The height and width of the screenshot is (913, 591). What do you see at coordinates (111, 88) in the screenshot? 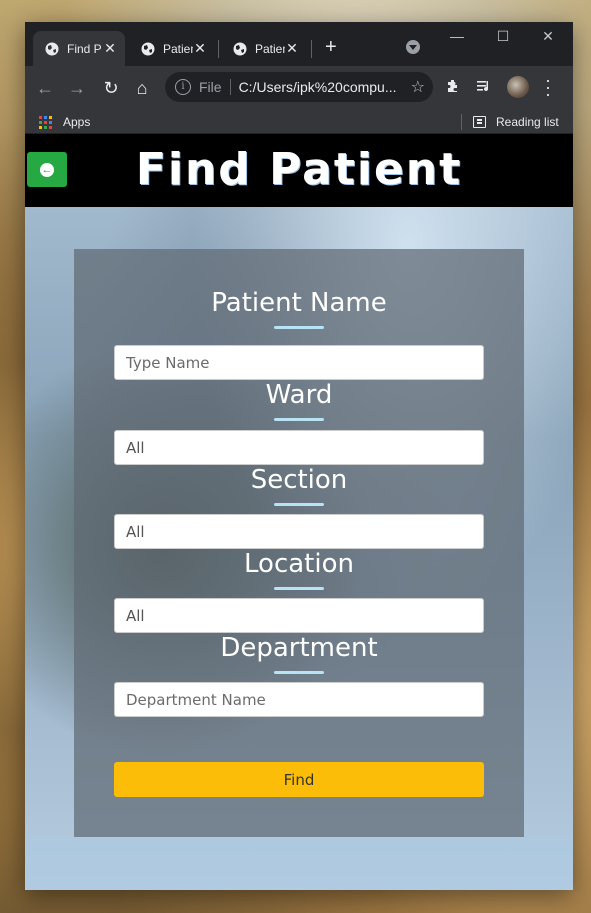
I see `reload-icon: ↻` at bounding box center [111, 88].